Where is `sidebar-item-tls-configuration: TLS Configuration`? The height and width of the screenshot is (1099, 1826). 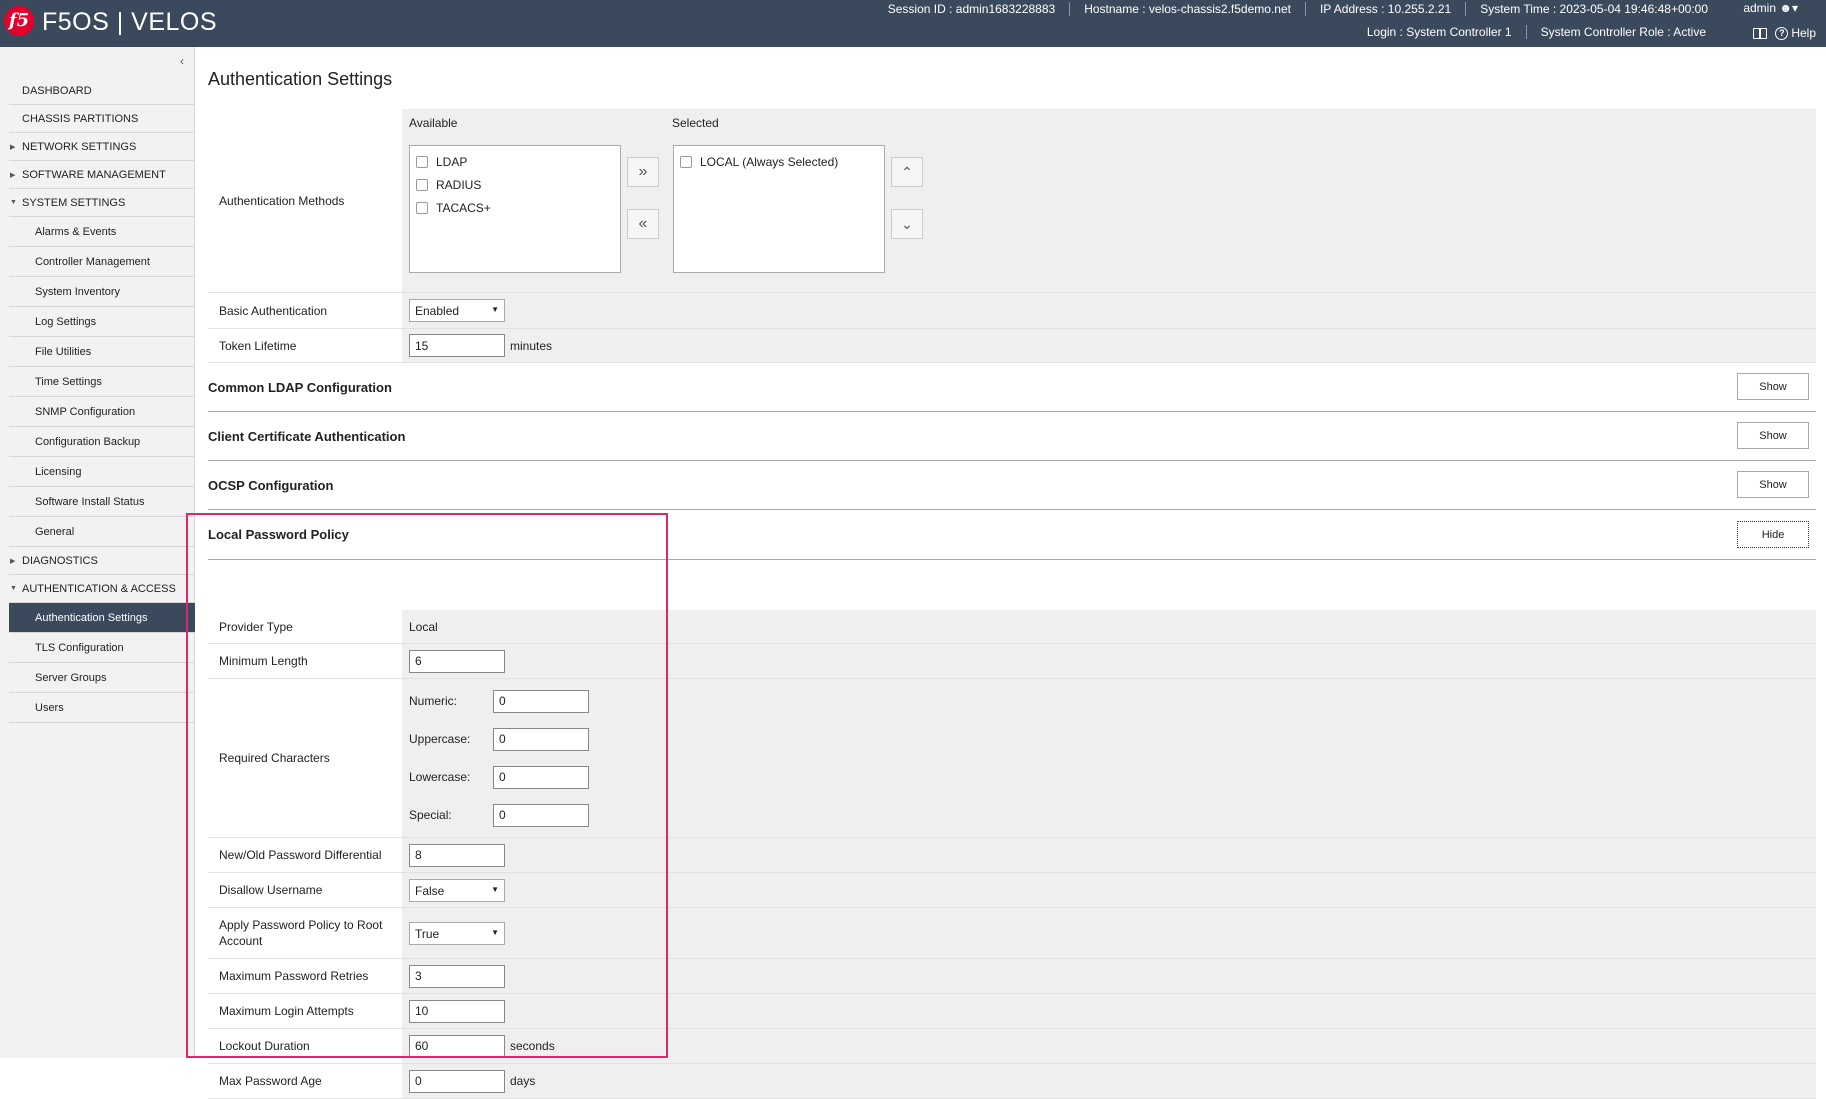 sidebar-item-tls-configuration: TLS Configuration is located at coordinates (102, 648).